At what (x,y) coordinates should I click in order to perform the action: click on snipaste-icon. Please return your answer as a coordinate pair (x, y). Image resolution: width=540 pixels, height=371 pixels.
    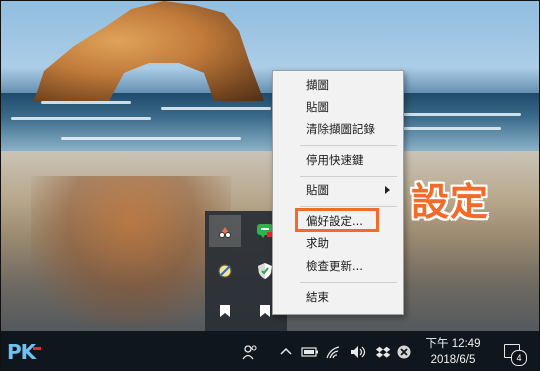
    Looking at the image, I should click on (225, 231).